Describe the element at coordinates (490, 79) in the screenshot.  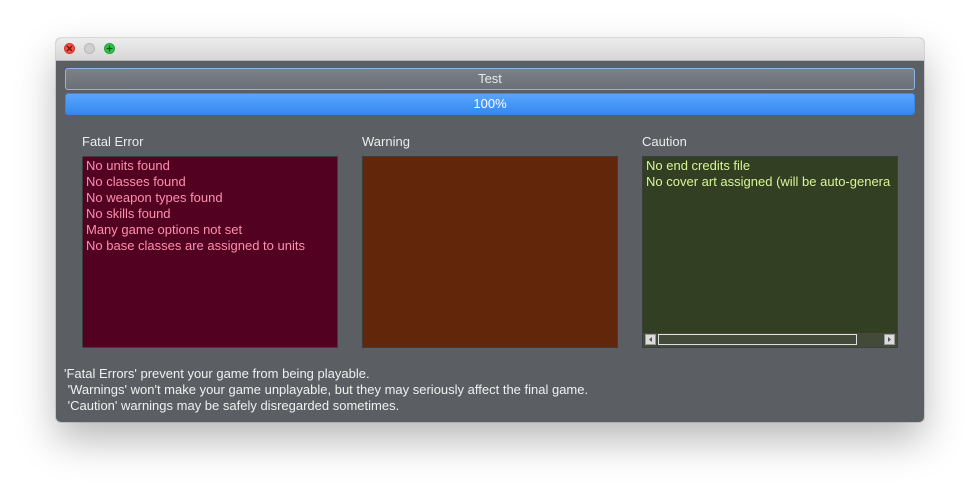
I see `test-button: Test` at that location.